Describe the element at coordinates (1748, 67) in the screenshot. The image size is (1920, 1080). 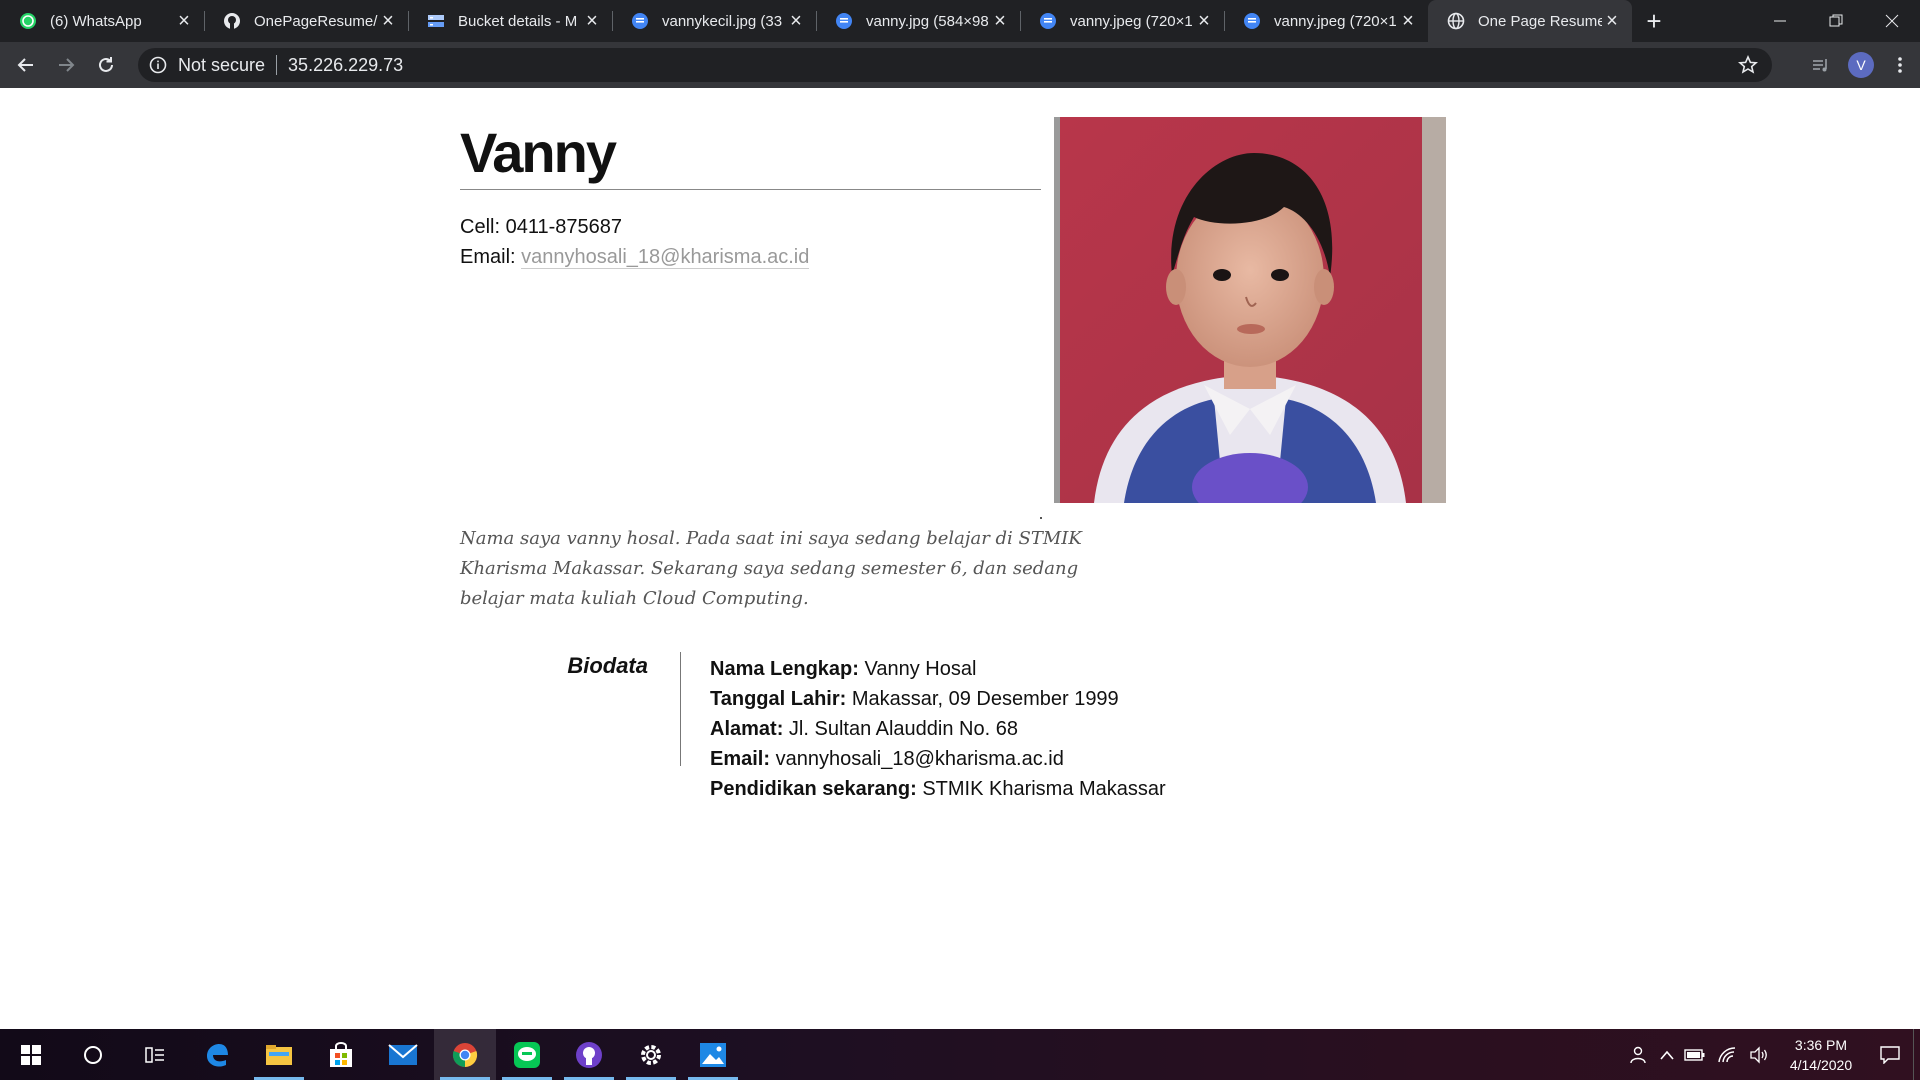
I see `bookmark-star-icon` at that location.